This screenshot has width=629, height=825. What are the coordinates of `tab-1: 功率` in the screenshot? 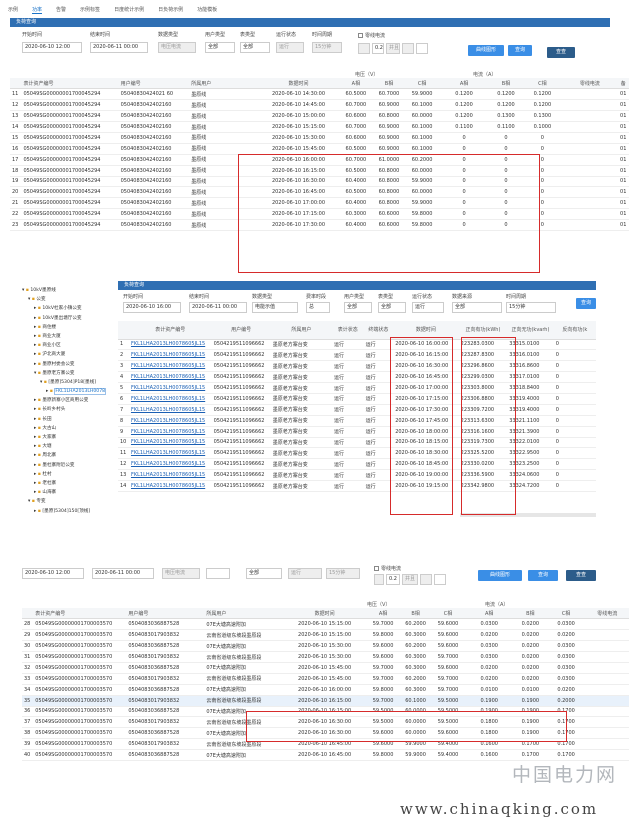 It's located at (37, 10).